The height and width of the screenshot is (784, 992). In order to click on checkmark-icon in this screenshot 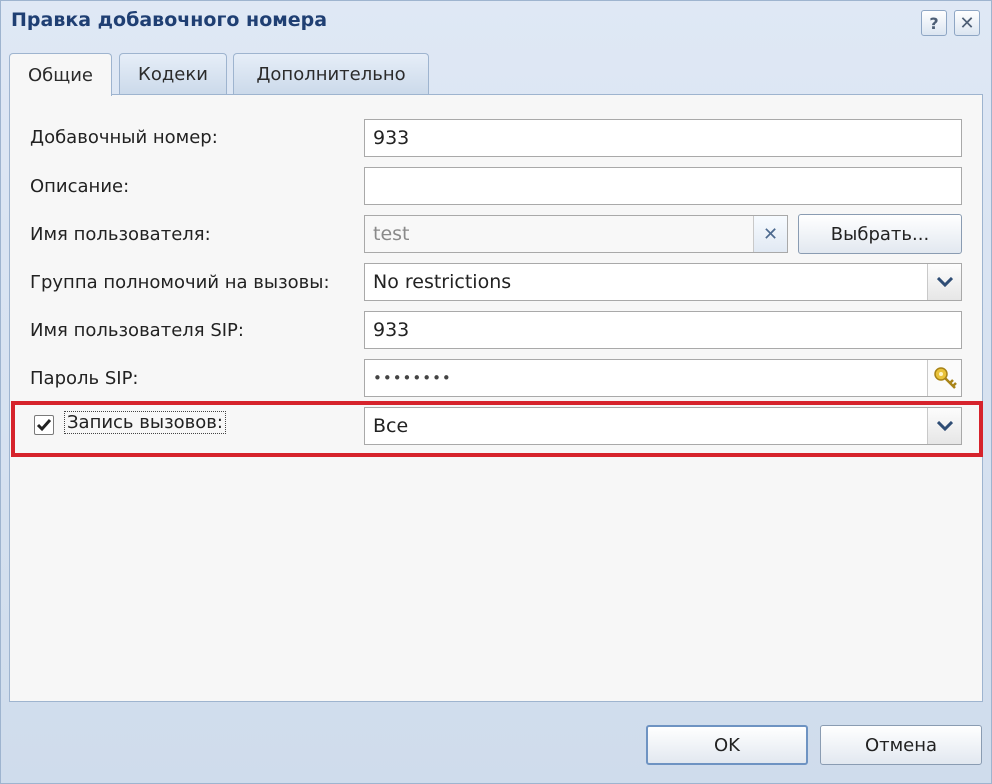, I will do `click(44, 425)`.